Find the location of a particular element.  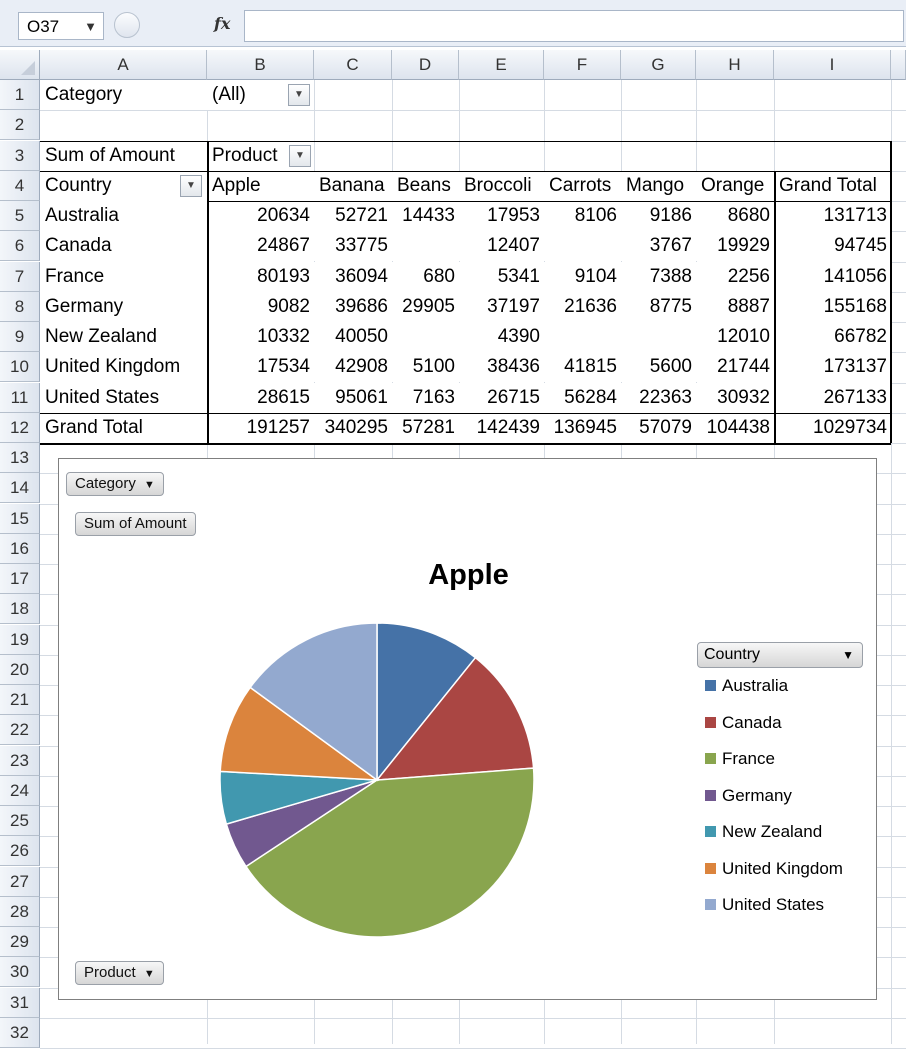

row-header: 15 is located at coordinates (20, 518).